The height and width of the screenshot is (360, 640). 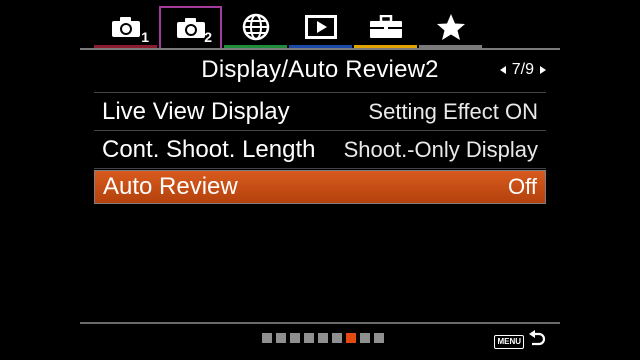 What do you see at coordinates (522, 186) in the screenshot?
I see `menu-item-value: Off` at bounding box center [522, 186].